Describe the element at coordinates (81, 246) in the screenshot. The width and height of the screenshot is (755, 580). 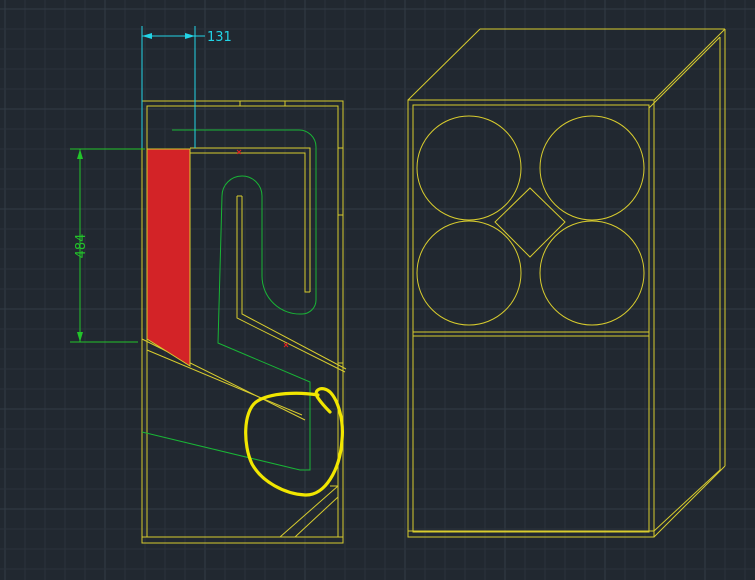
I see `dimension-vertical-value: 484` at that location.